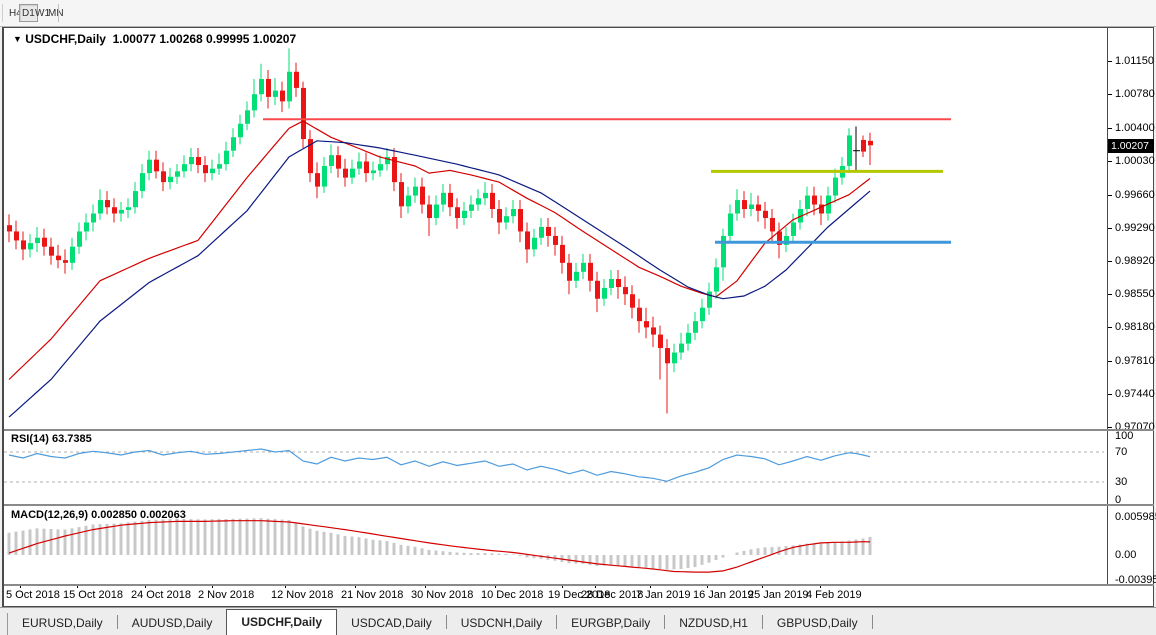  I want to click on price-axis-label: 0.98180, so click(1135, 327).